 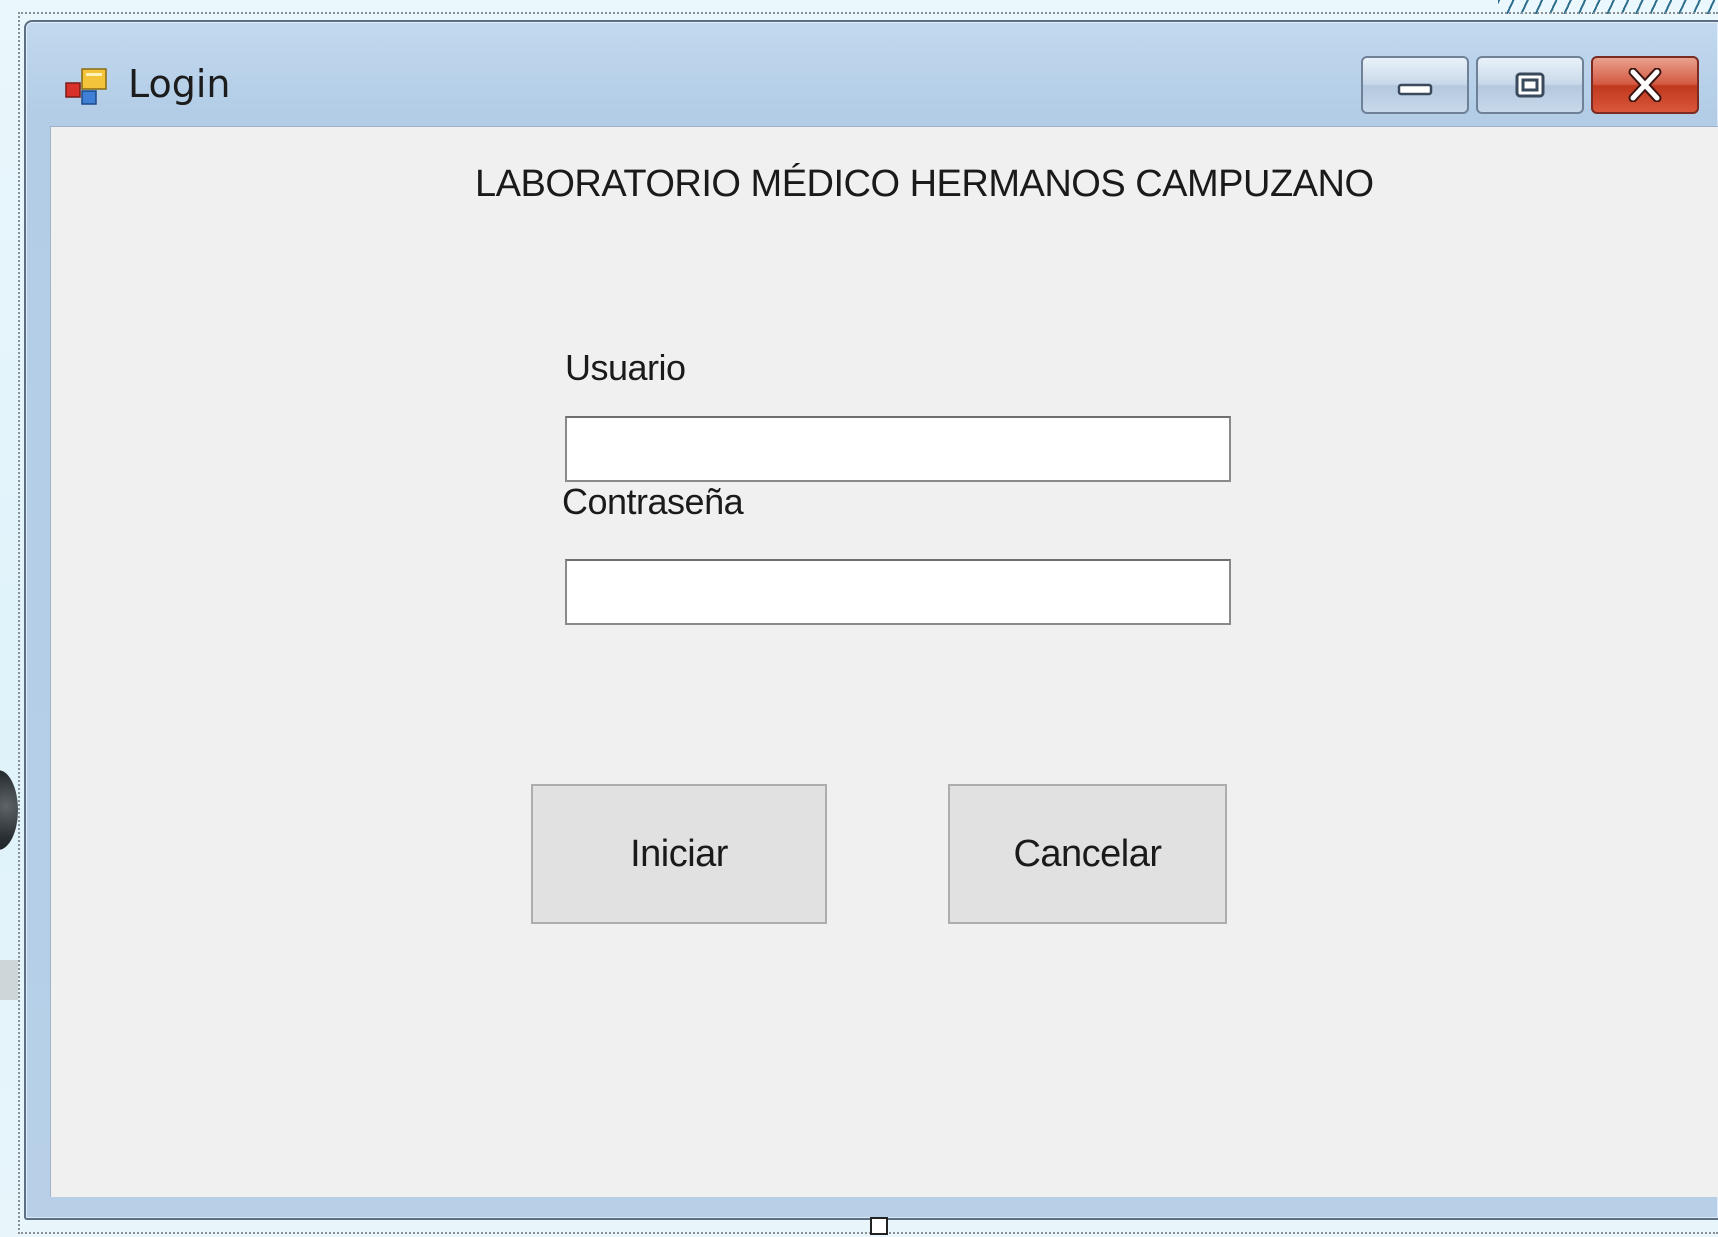 What do you see at coordinates (625, 367) in the screenshot?
I see `usuario-label: Usuario` at bounding box center [625, 367].